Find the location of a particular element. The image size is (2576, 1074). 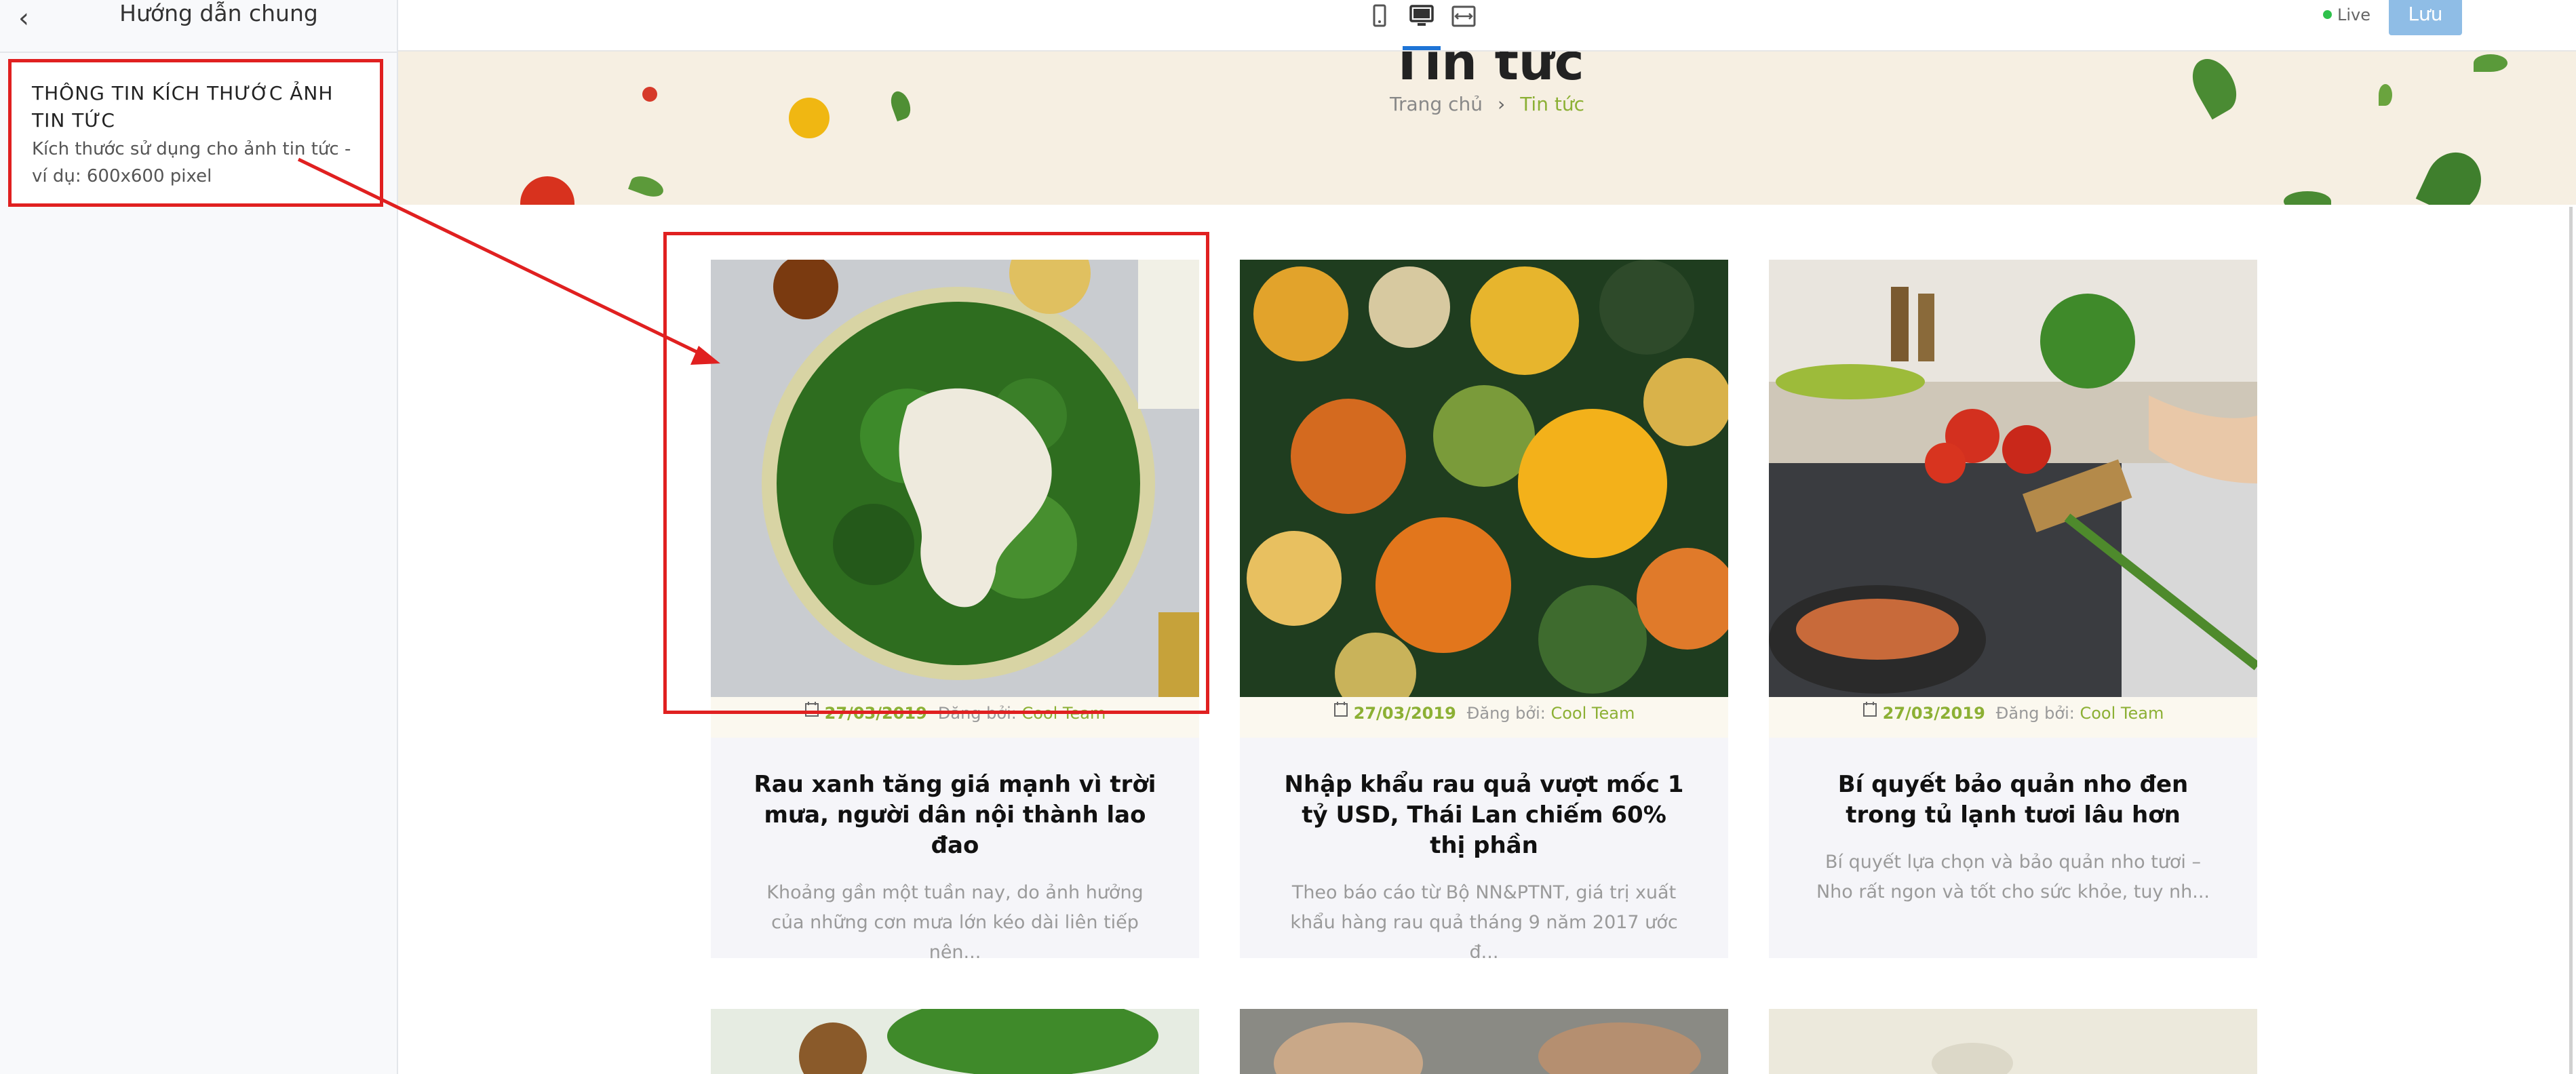

vertical-scrollbar is located at coordinates (2571, 640).